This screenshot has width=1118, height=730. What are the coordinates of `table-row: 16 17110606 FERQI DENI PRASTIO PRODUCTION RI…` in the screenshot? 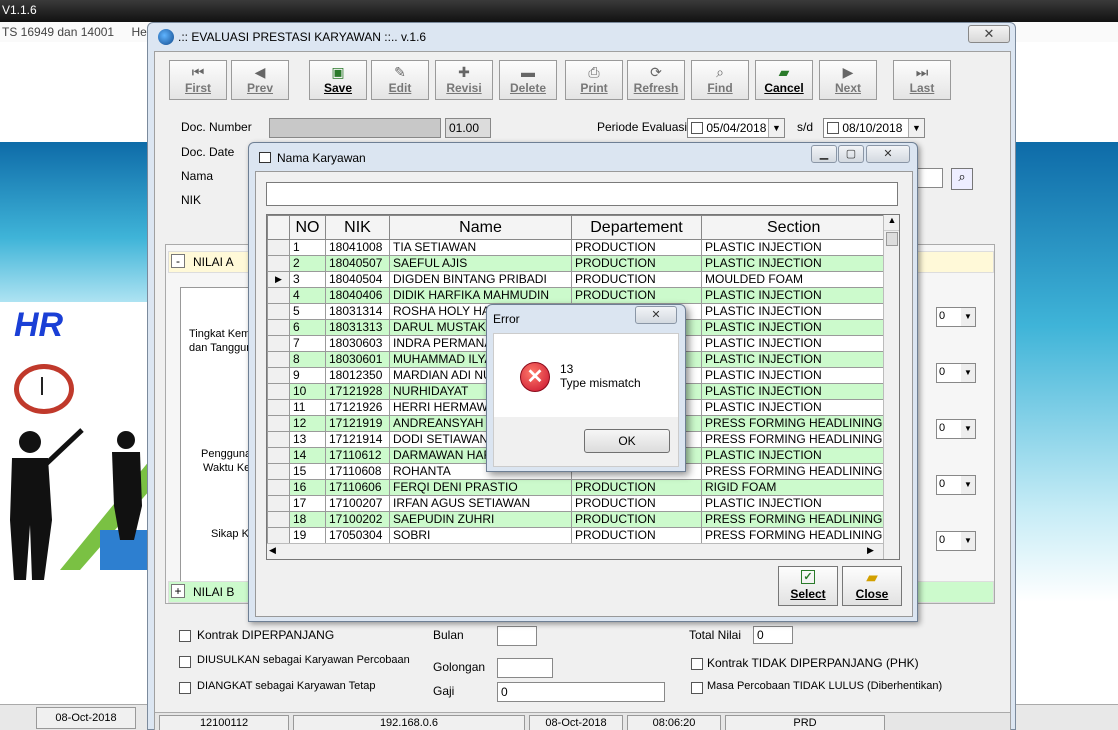 It's located at (577, 487).